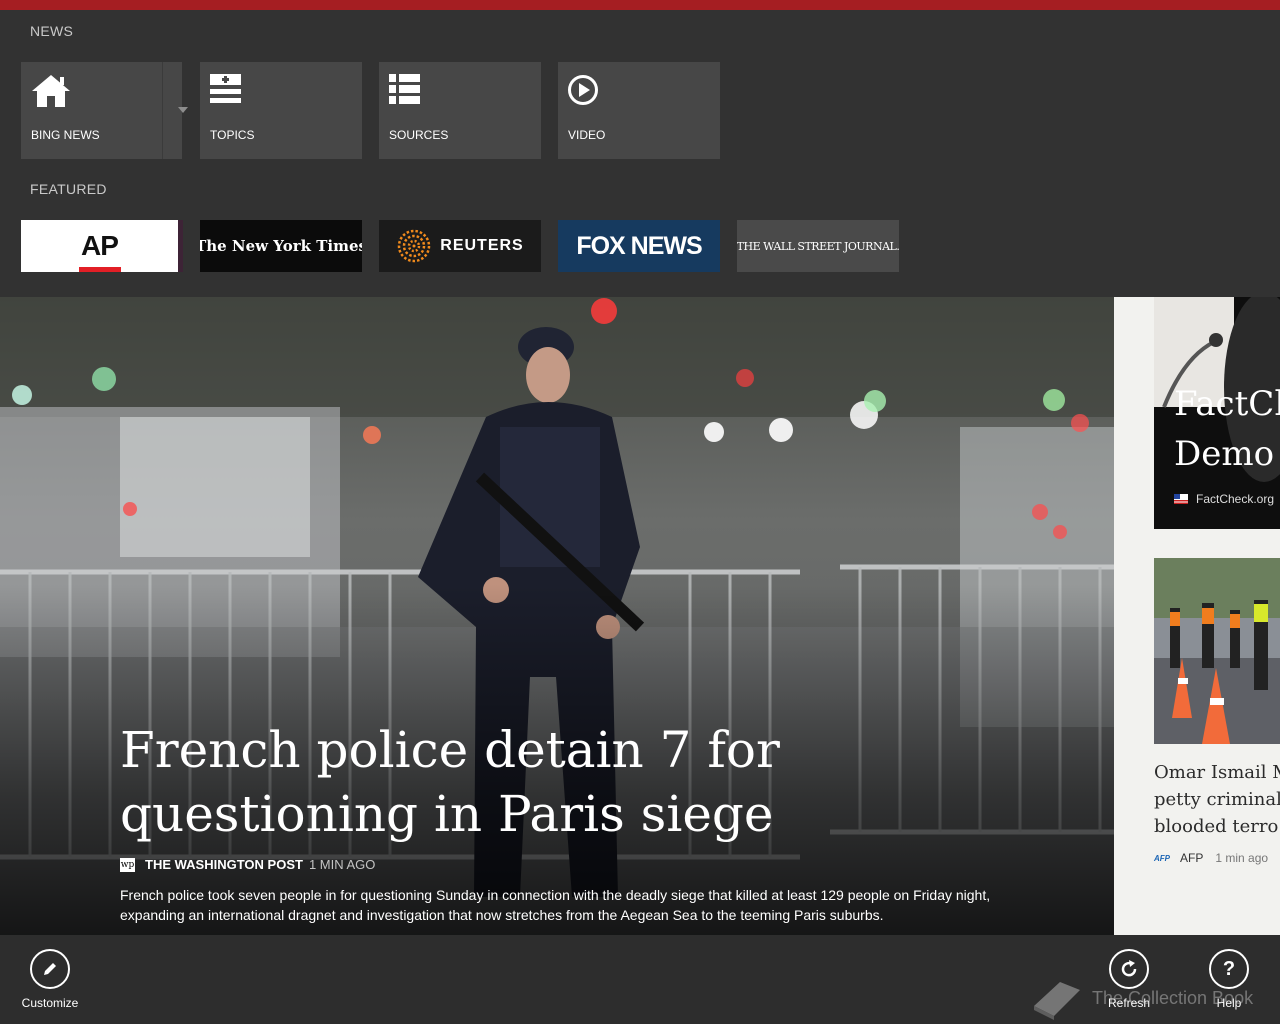 The height and width of the screenshot is (1024, 1280). Describe the element at coordinates (100, 269) in the screenshot. I see `ap-logo-underline` at that location.